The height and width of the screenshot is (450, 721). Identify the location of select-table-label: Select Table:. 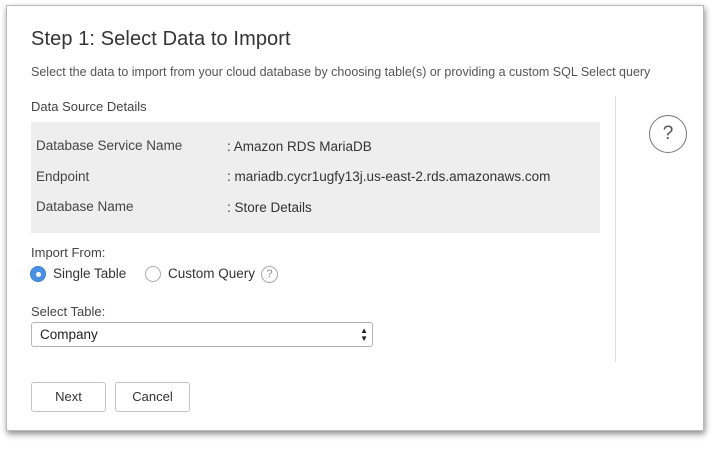
(68, 311).